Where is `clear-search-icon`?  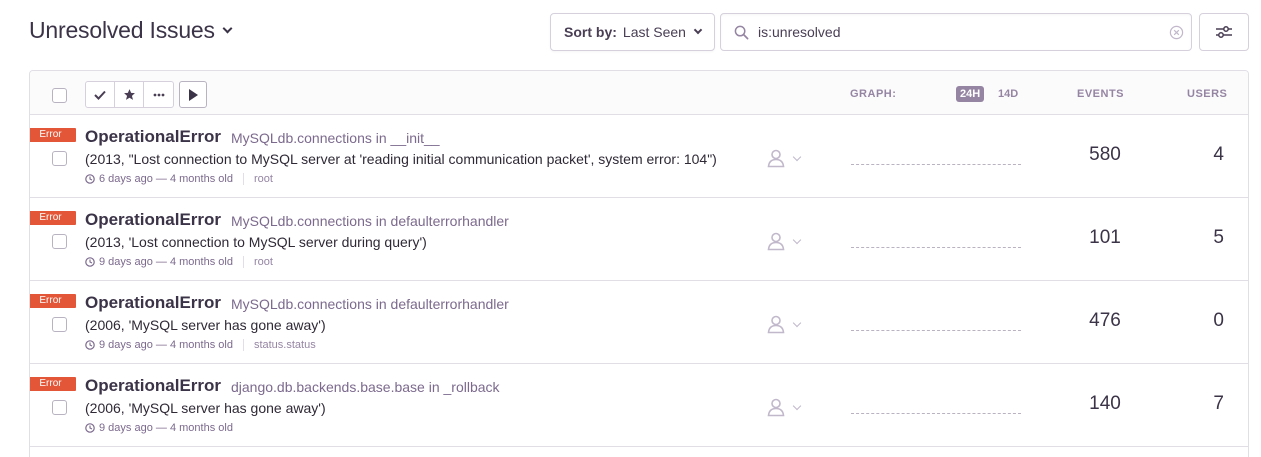
clear-search-icon is located at coordinates (1176, 32).